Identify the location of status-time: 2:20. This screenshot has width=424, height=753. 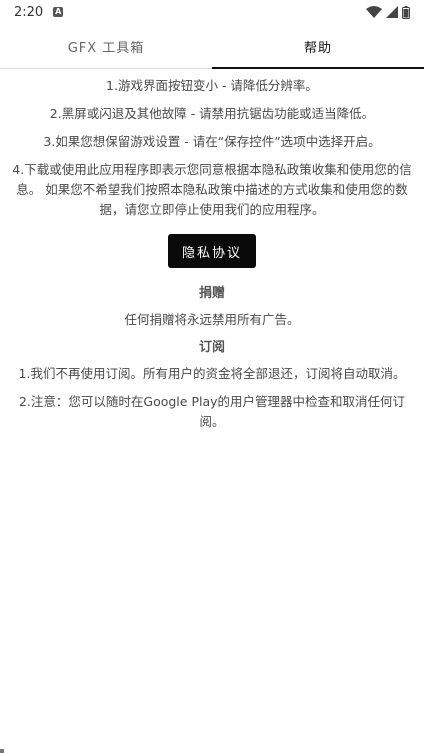
(29, 12).